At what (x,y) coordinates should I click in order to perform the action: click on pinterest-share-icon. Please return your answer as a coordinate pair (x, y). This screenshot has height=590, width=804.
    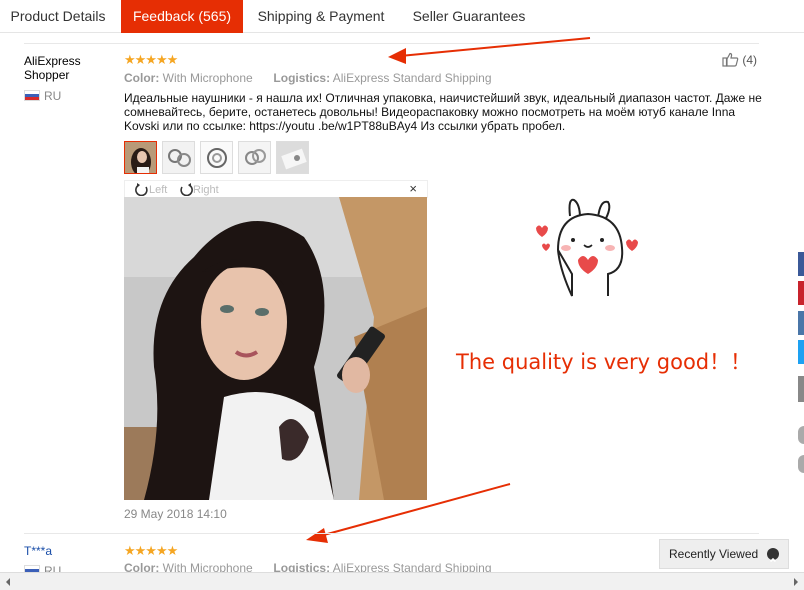
    Looking at the image, I should click on (801, 293).